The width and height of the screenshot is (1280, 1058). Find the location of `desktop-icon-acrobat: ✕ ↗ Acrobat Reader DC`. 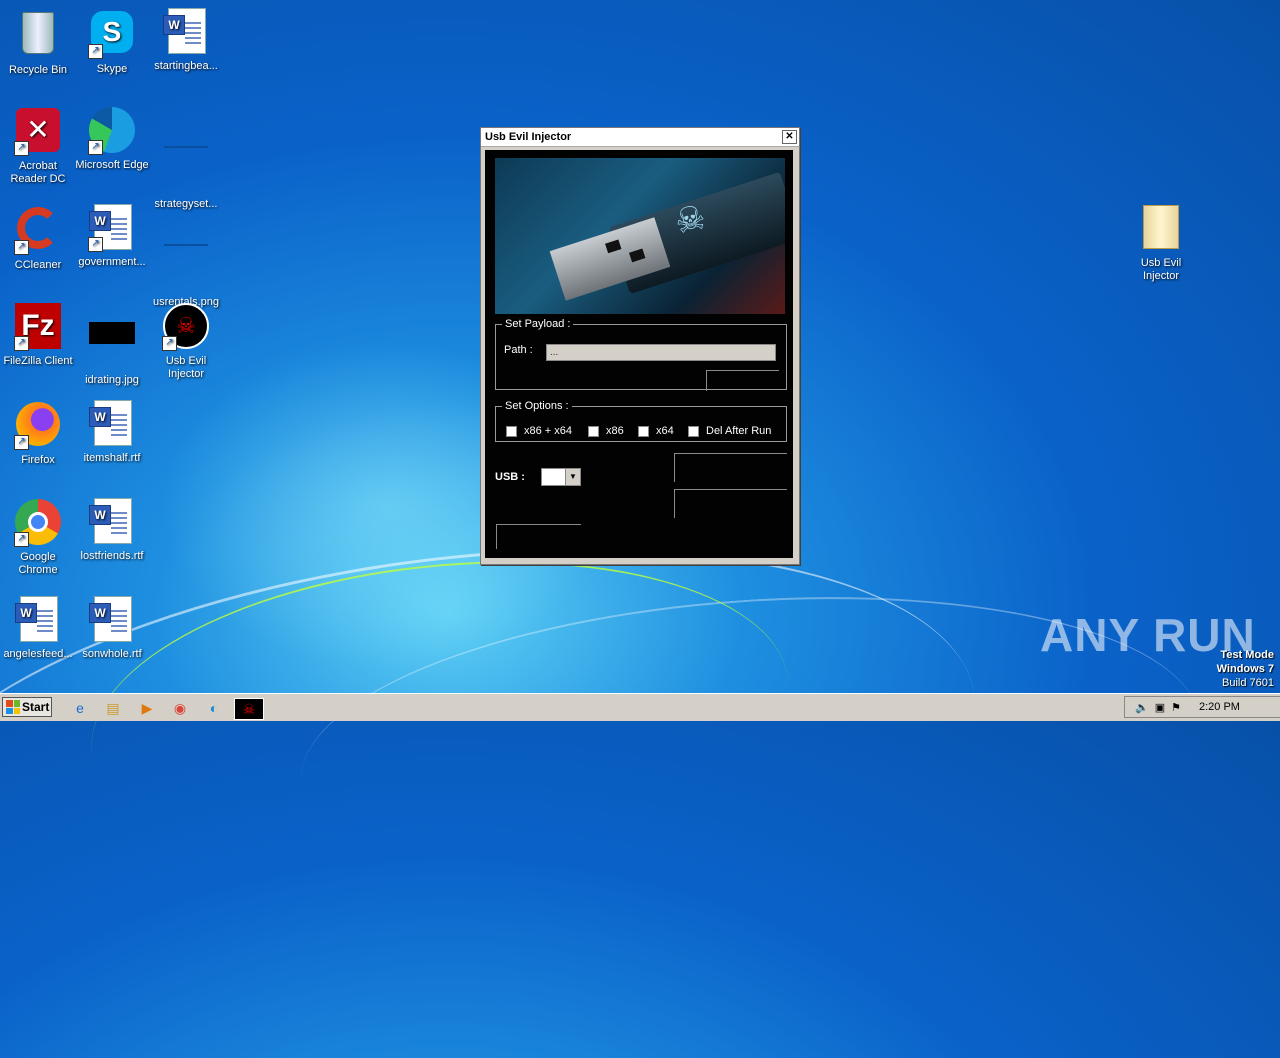

desktop-icon-acrobat: ✕ ↗ Acrobat Reader DC is located at coordinates (38, 146).